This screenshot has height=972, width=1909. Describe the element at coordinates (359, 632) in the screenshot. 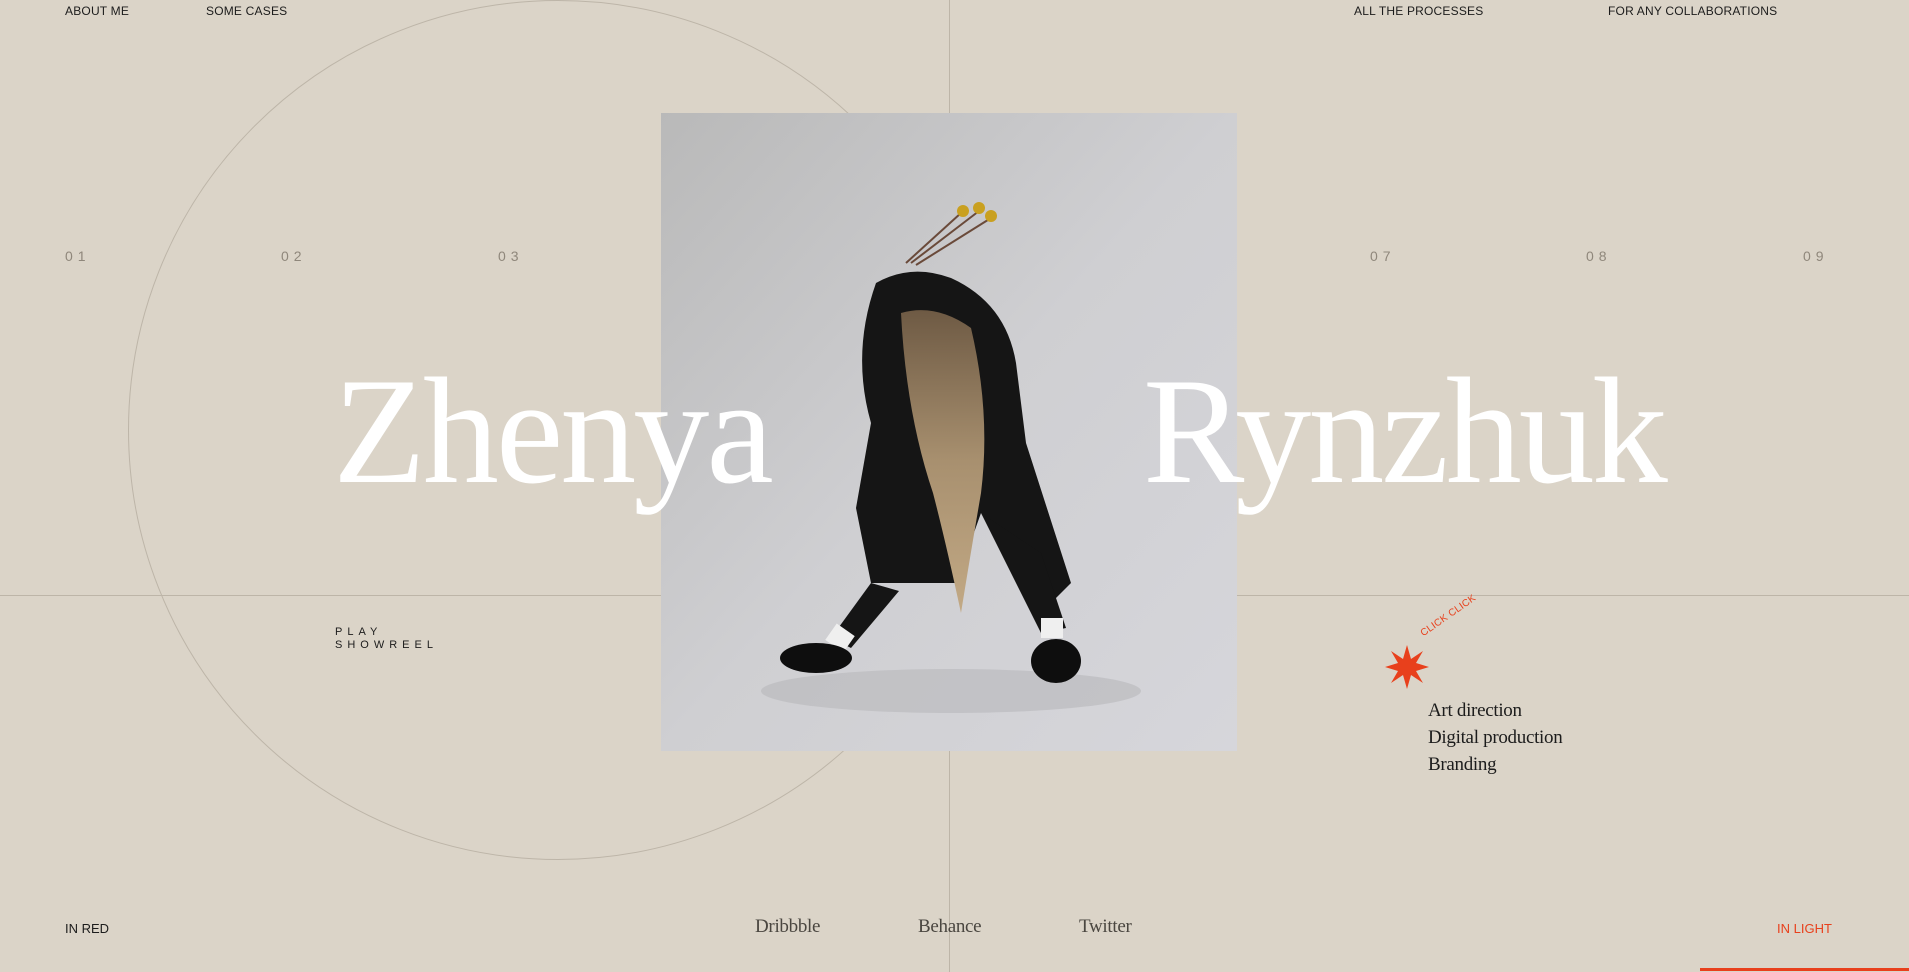

I see `showreel-line-play: PLAY` at that location.